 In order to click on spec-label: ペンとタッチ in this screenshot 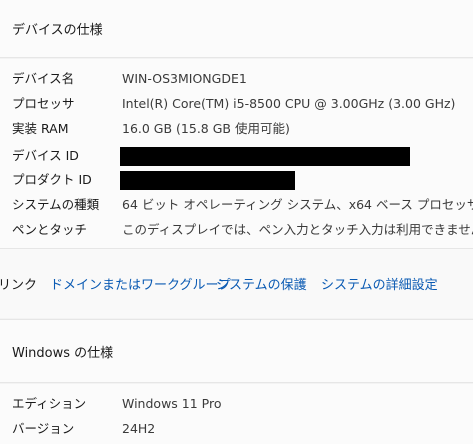, I will do `click(50, 229)`.